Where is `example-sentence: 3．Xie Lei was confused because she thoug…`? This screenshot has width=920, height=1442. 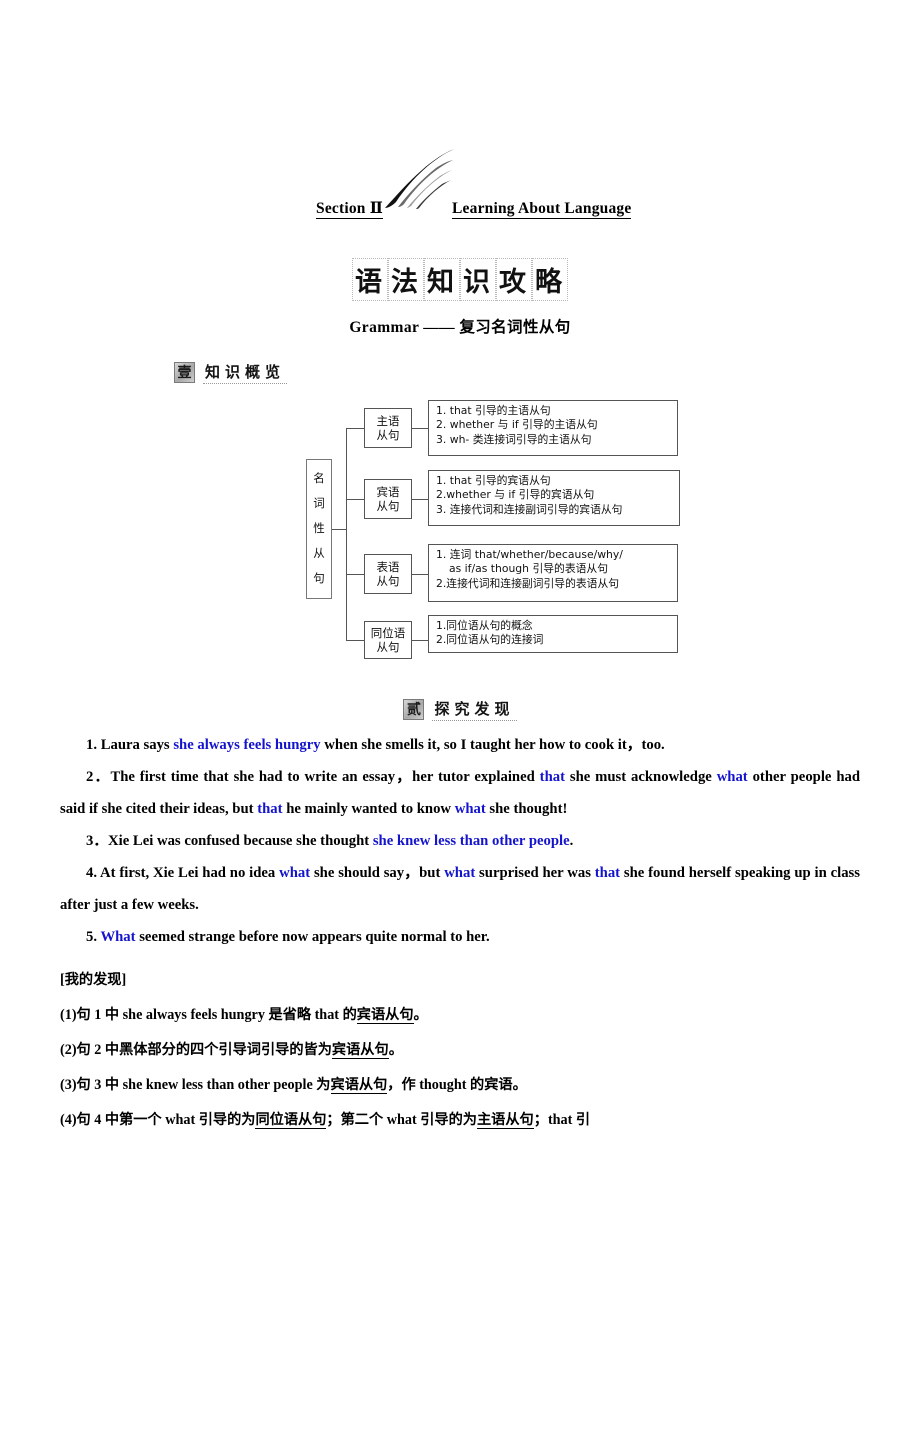
example-sentence: 3．Xie Lei was confused because she thoug… is located at coordinates (460, 841).